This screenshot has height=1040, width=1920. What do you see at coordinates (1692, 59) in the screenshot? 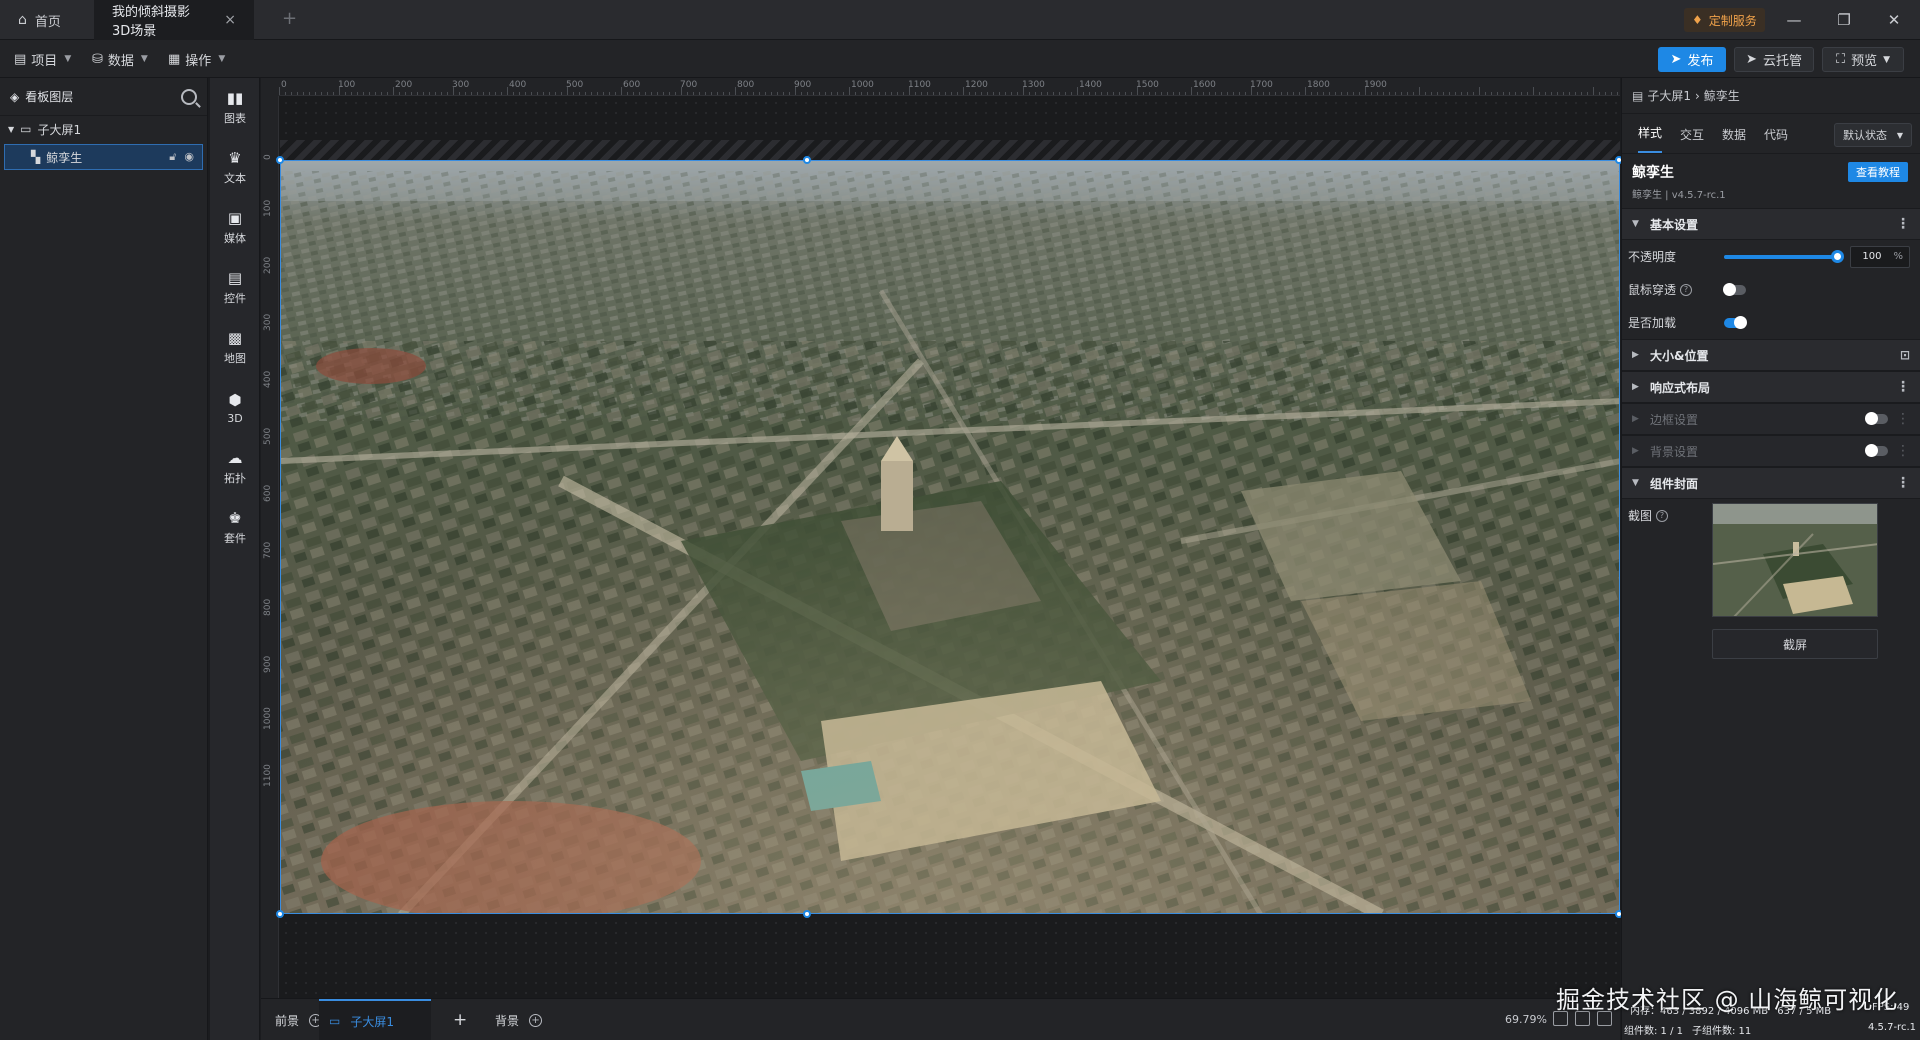
I see `publish-button: ➤ 发布` at bounding box center [1692, 59].